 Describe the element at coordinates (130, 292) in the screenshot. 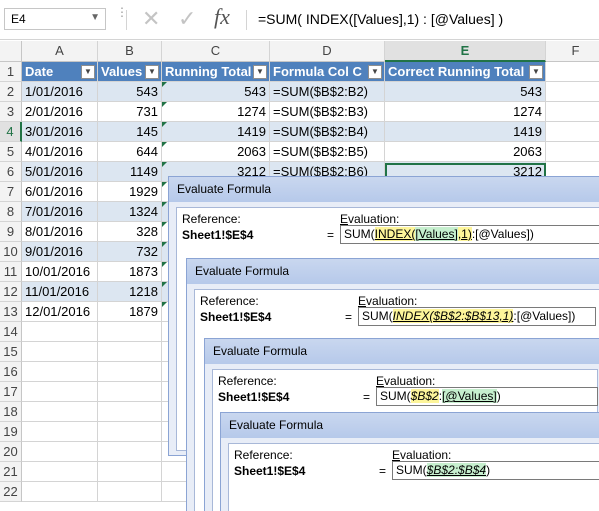

I see `table-cell: 1218` at that location.